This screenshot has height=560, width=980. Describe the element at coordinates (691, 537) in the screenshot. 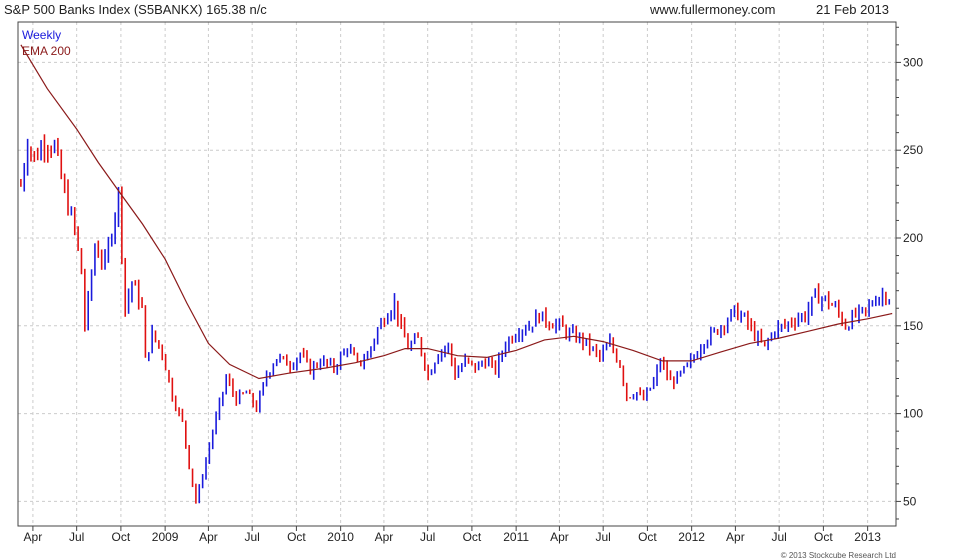

I see `x-tick-label: 2012` at that location.